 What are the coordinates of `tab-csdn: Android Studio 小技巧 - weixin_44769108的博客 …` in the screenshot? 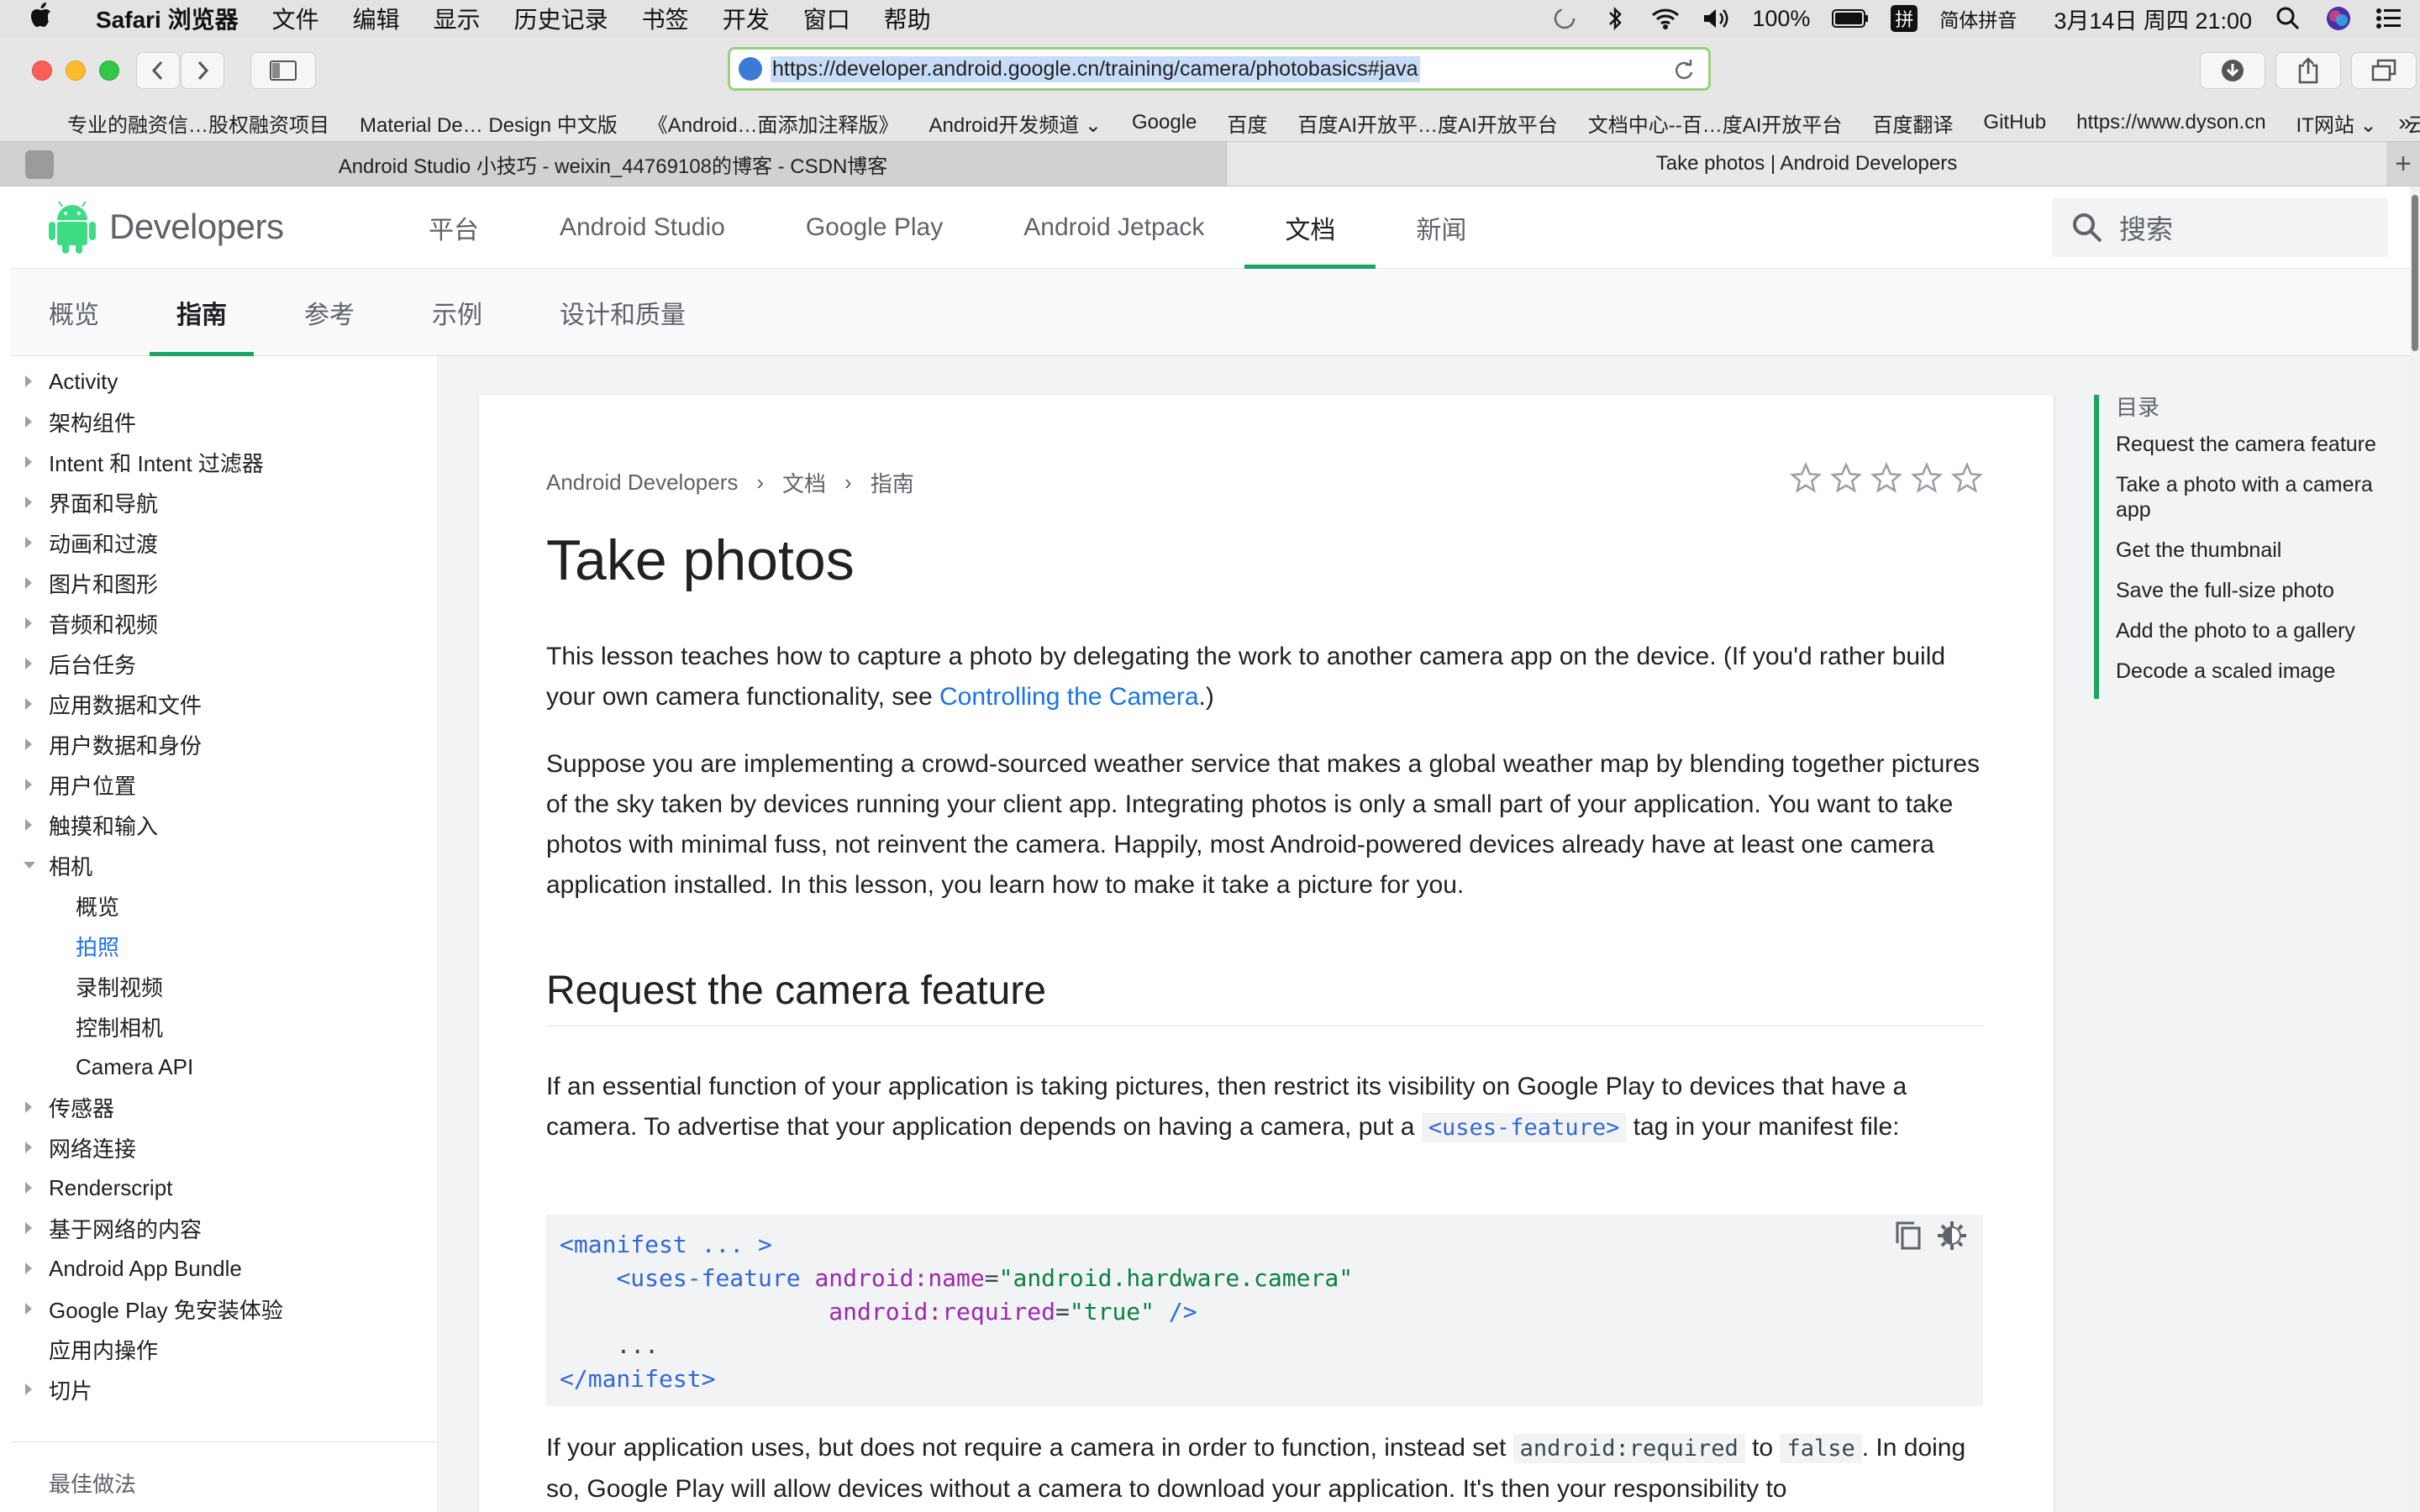 It's located at (613, 164).